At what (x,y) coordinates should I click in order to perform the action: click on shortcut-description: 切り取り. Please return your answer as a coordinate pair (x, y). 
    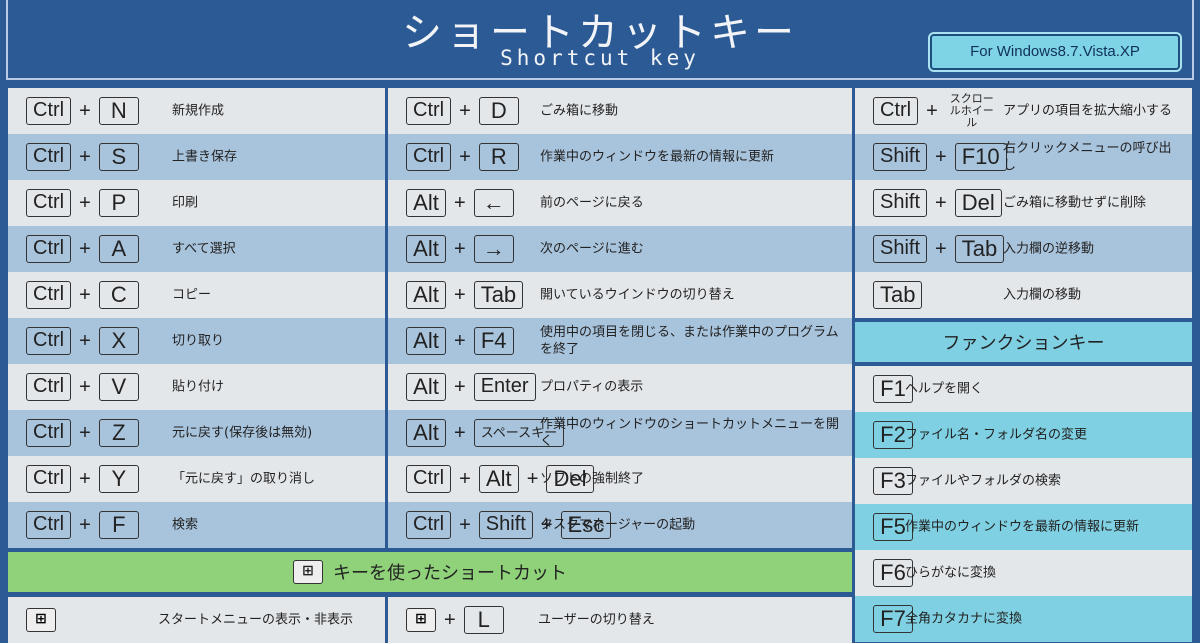
    Looking at the image, I should click on (198, 341).